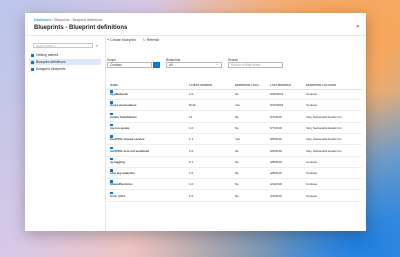 Image resolution: width=400 pixels, height=257 pixels. I want to click on column-header-modified: LAST MODIFIED, so click(280, 86).